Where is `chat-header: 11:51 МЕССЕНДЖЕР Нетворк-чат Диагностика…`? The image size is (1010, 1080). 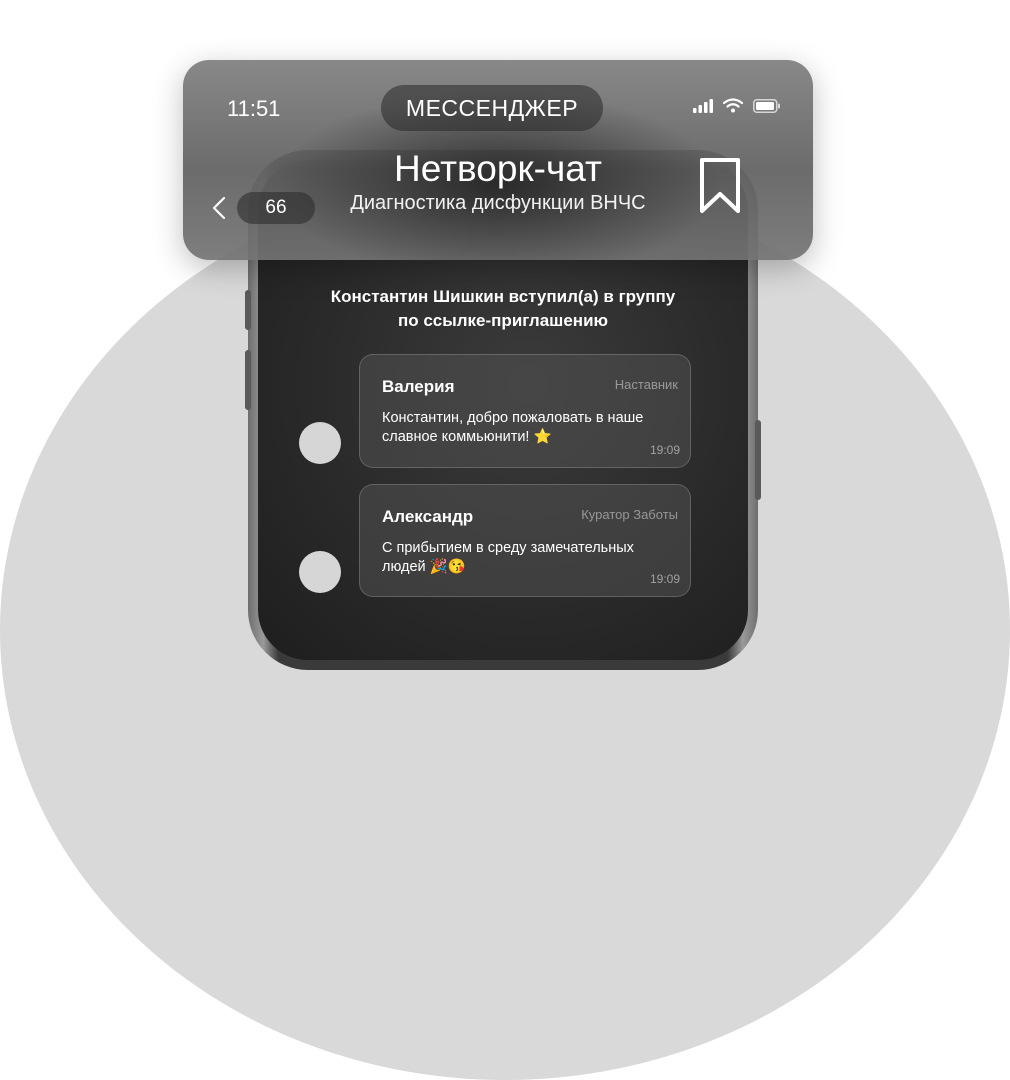 chat-header: 11:51 МЕССЕНДЖЕР Нетворк-чат Диагностика… is located at coordinates (498, 160).